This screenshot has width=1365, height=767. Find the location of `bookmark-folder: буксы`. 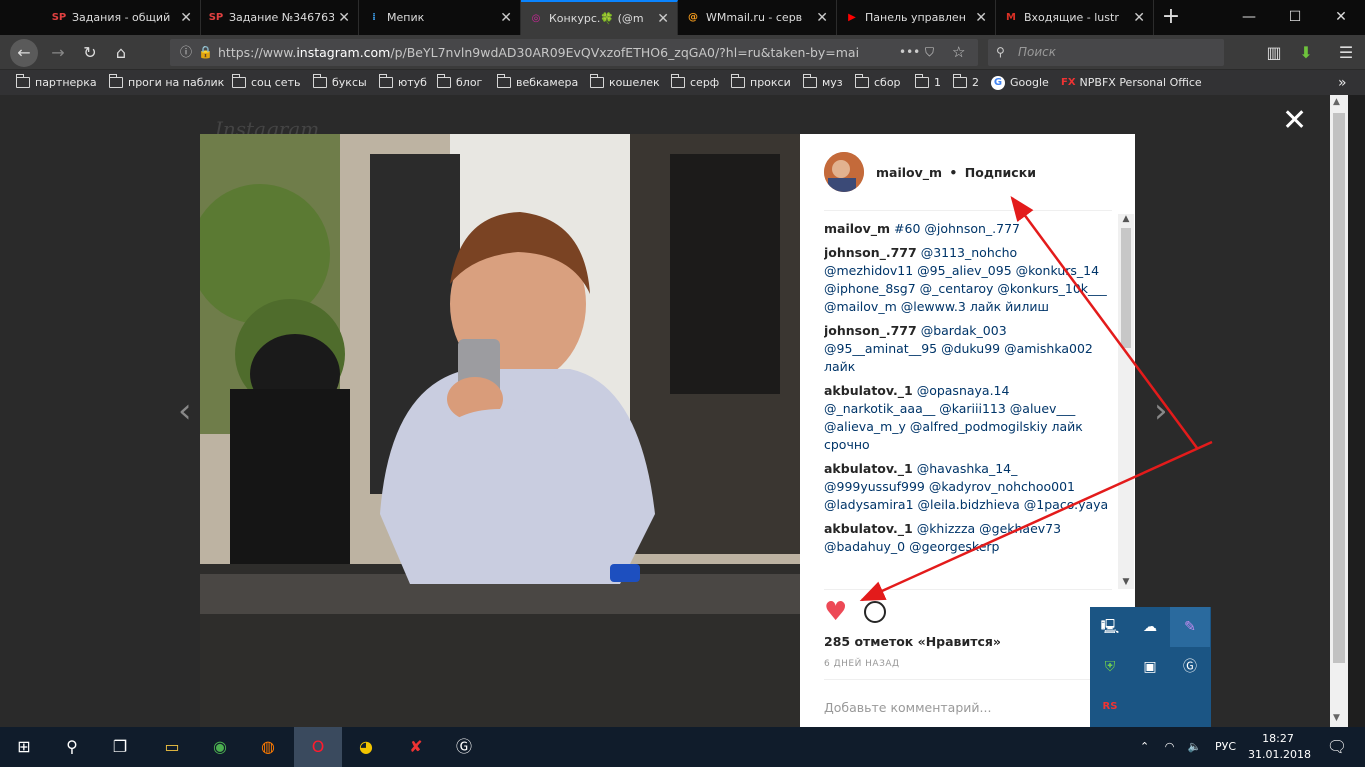

bookmark-folder: буксы is located at coordinates (339, 82).